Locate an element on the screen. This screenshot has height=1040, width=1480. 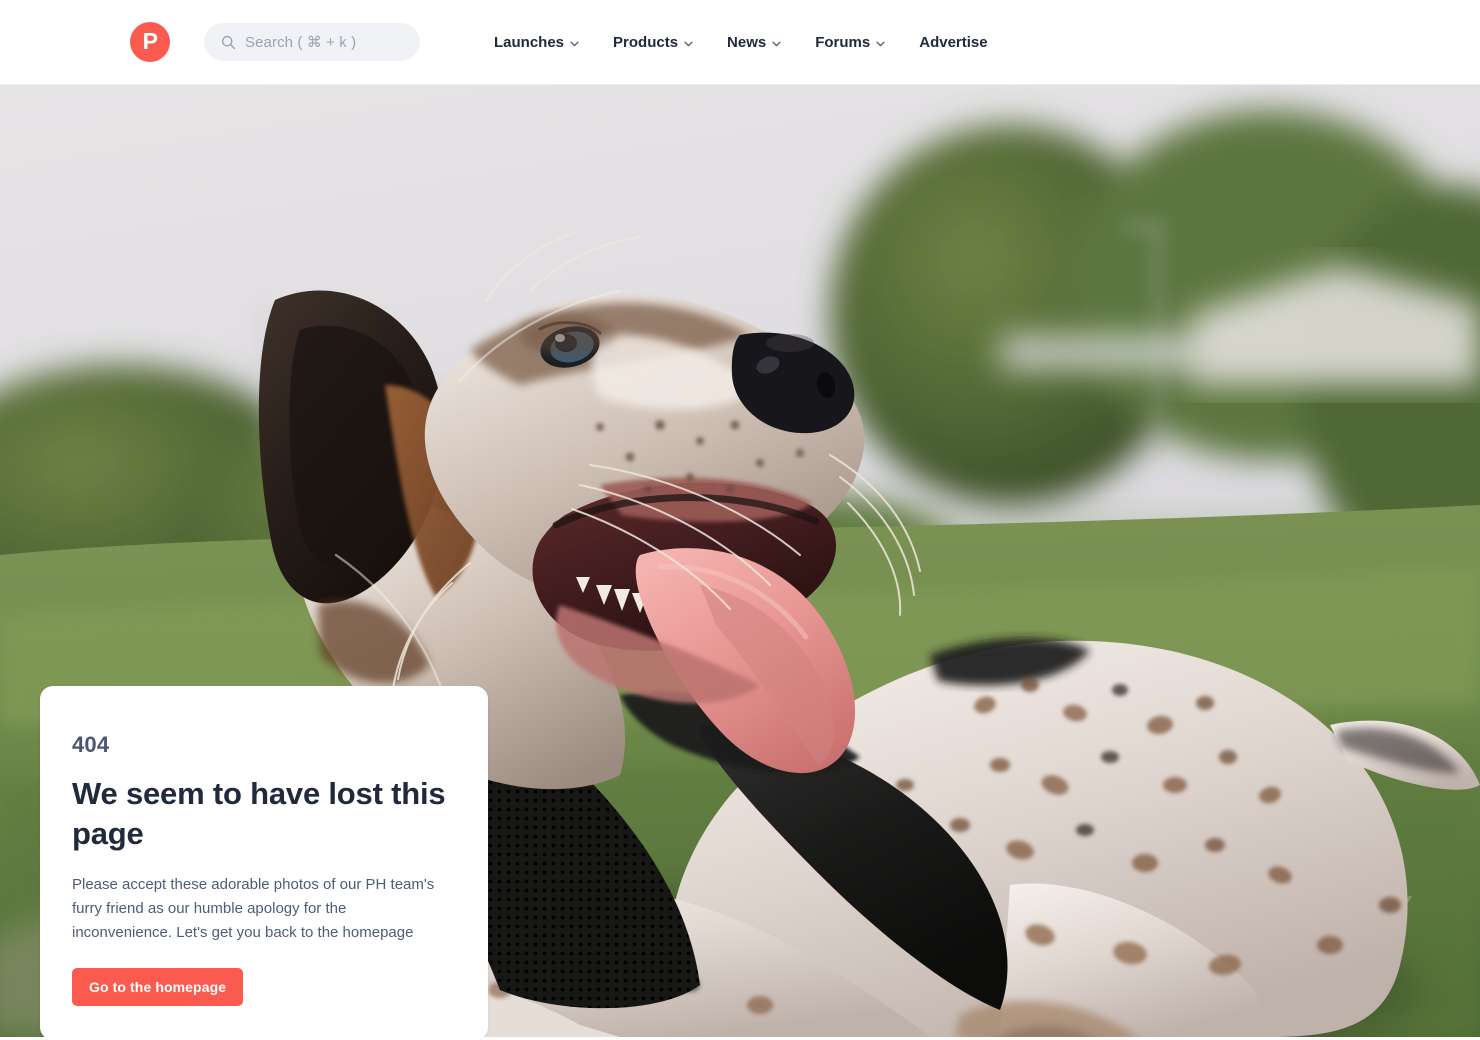
nav-item-products: Products is located at coordinates (653, 42).